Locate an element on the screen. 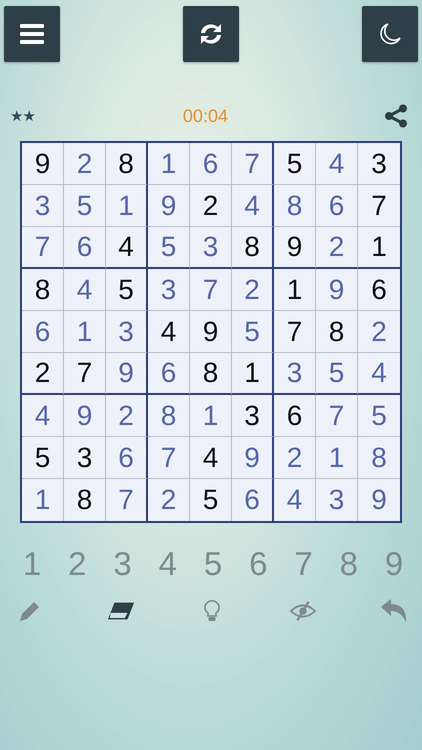 Image resolution: width=422 pixels, height=750 pixels. menu-icon is located at coordinates (32, 34).